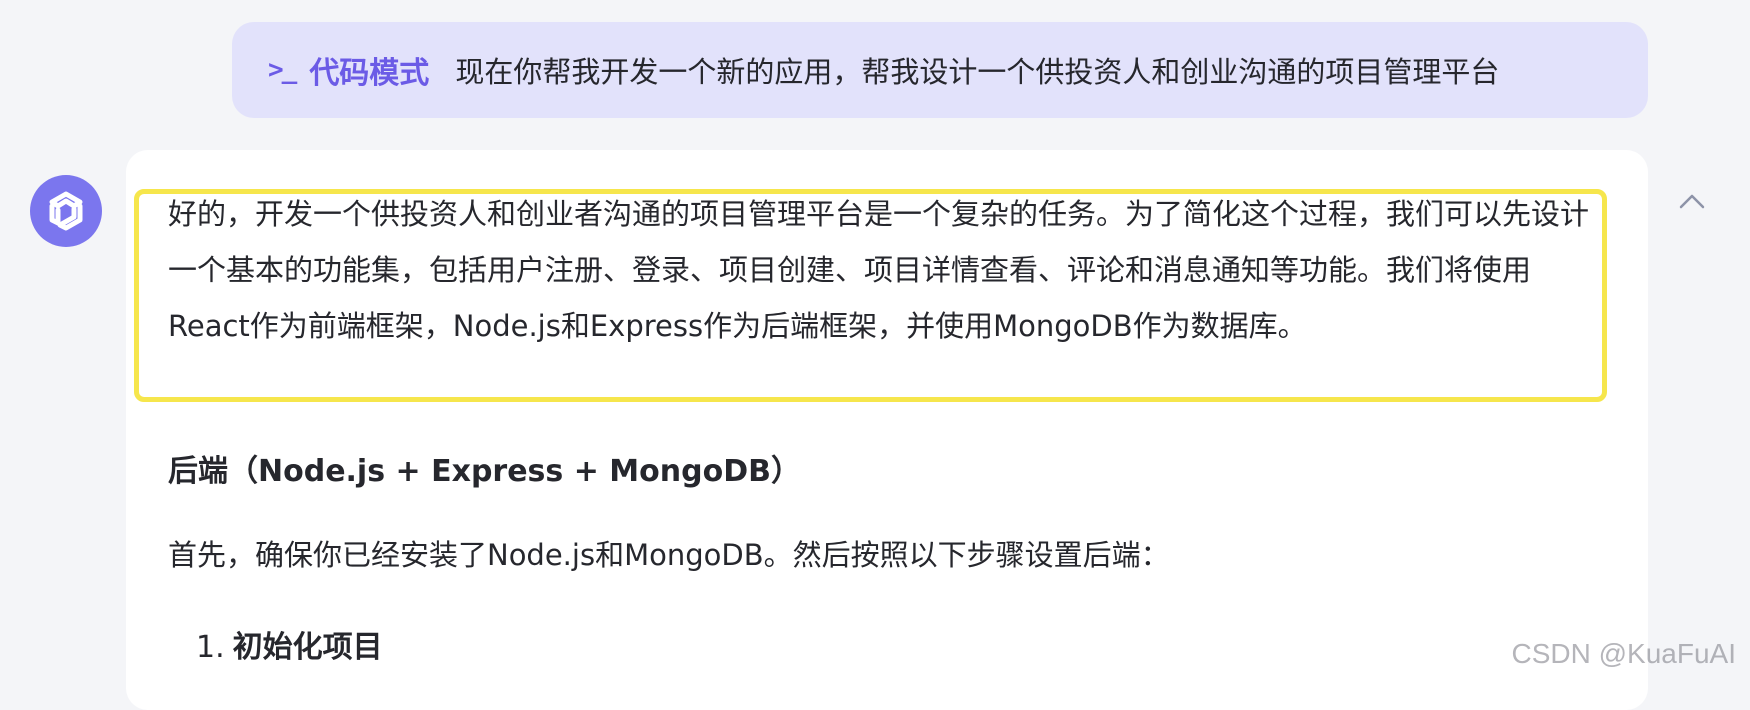 This screenshot has width=1750, height=710. I want to click on list-item-text: 初始化项目, so click(307, 647).